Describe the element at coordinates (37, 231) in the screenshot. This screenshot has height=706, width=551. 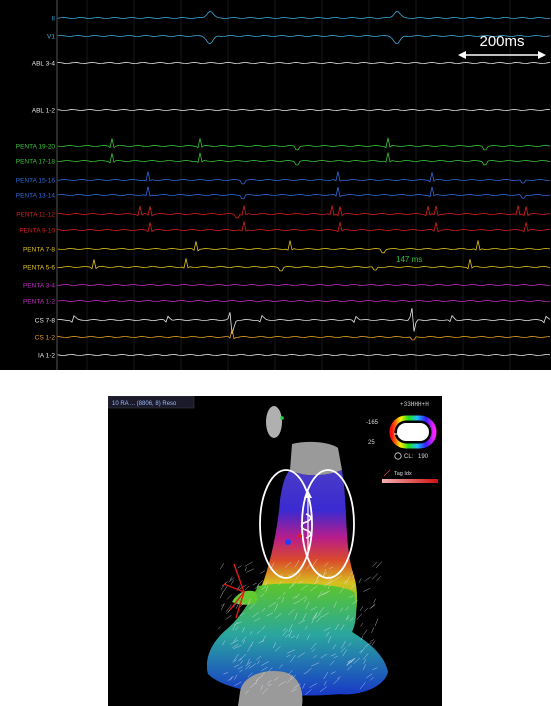
I see `channel-label: PENTA 9-10` at that location.